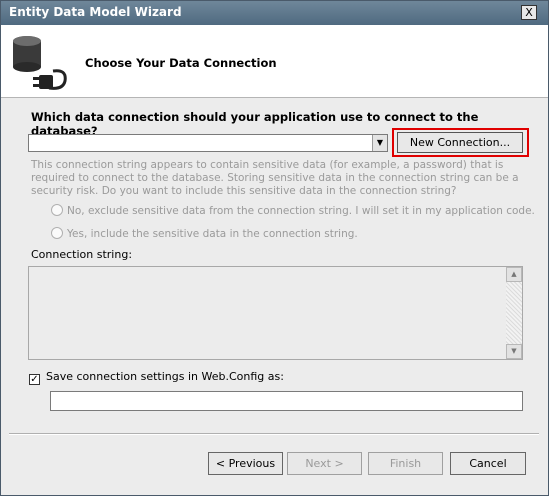 The image size is (549, 496). What do you see at coordinates (405, 463) in the screenshot?
I see `finish-button: Finish` at bounding box center [405, 463].